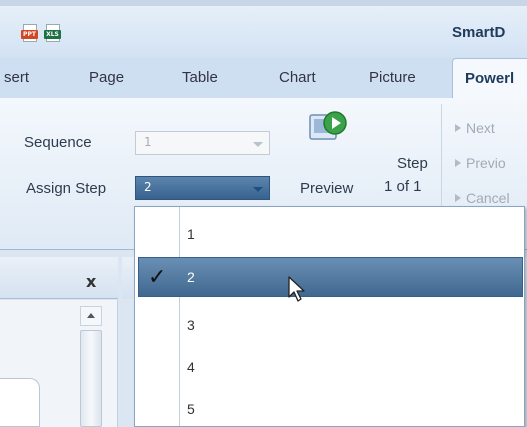 The image size is (527, 427). I want to click on dropdown-option: 4, so click(329, 368).